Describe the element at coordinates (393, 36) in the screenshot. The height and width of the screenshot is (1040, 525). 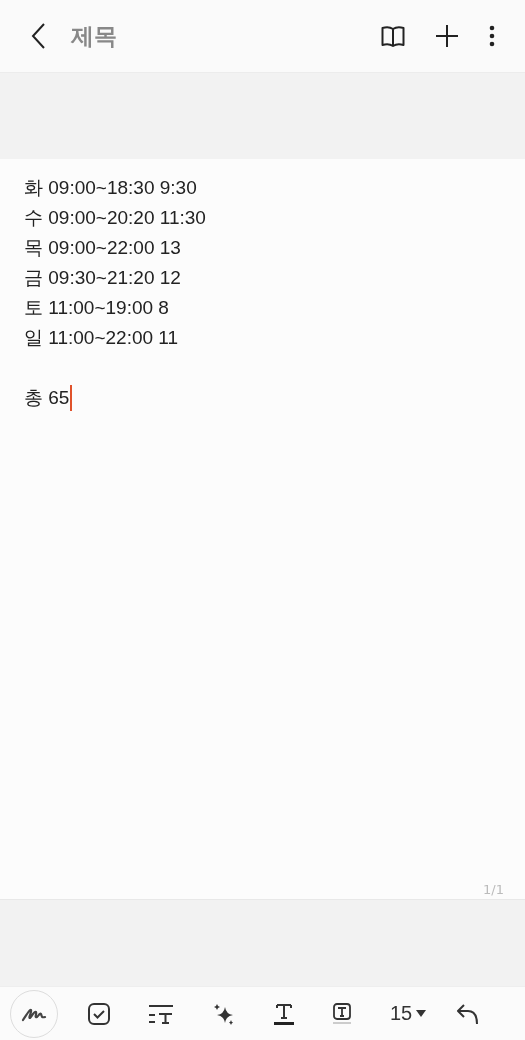
I see `book-icon` at that location.